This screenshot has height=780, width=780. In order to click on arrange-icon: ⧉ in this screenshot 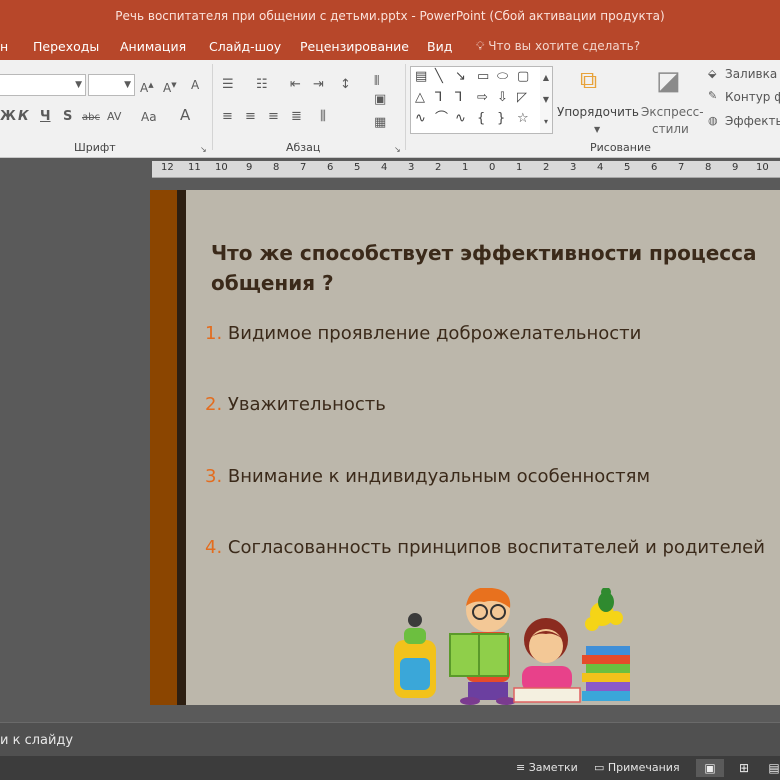, I will do `click(588, 80)`.